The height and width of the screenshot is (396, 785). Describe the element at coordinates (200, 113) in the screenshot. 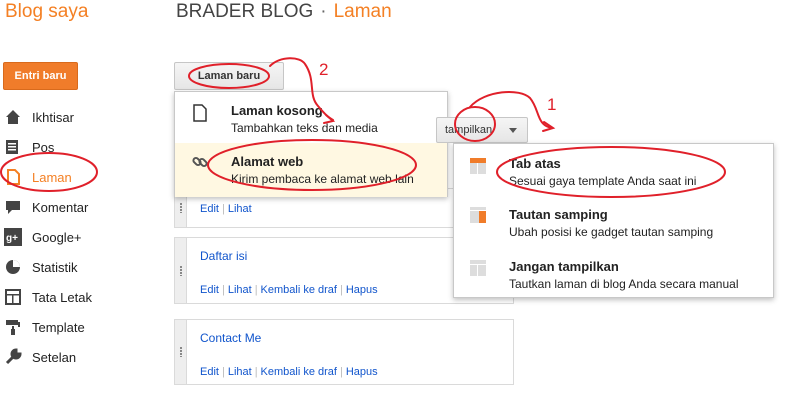

I see `blank-page-icon` at that location.